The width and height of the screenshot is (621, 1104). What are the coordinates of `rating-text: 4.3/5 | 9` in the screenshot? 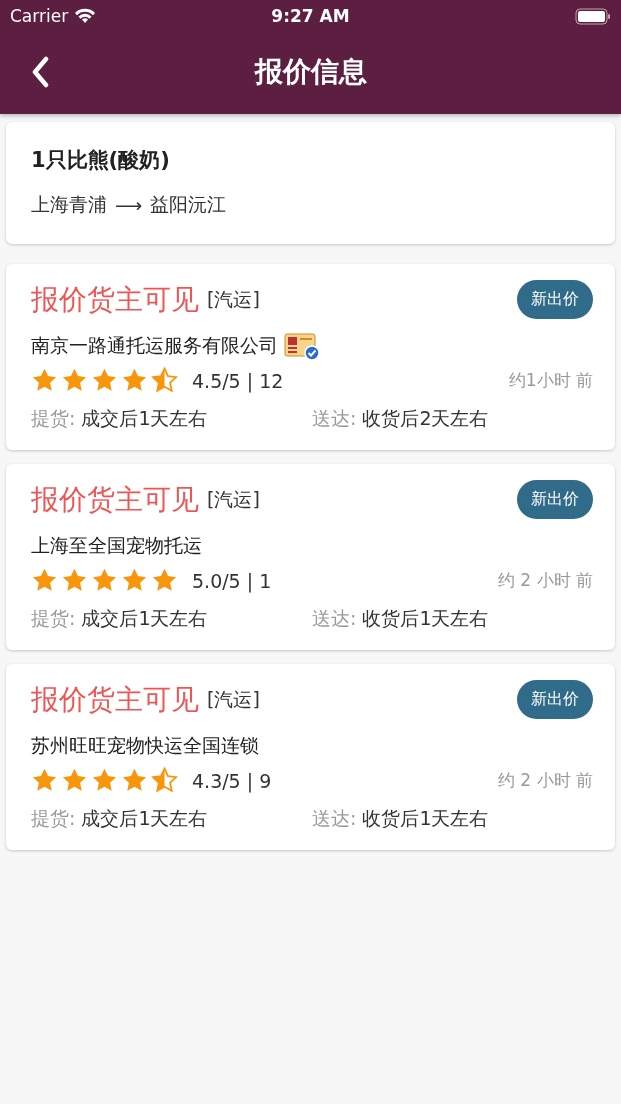 It's located at (232, 780).